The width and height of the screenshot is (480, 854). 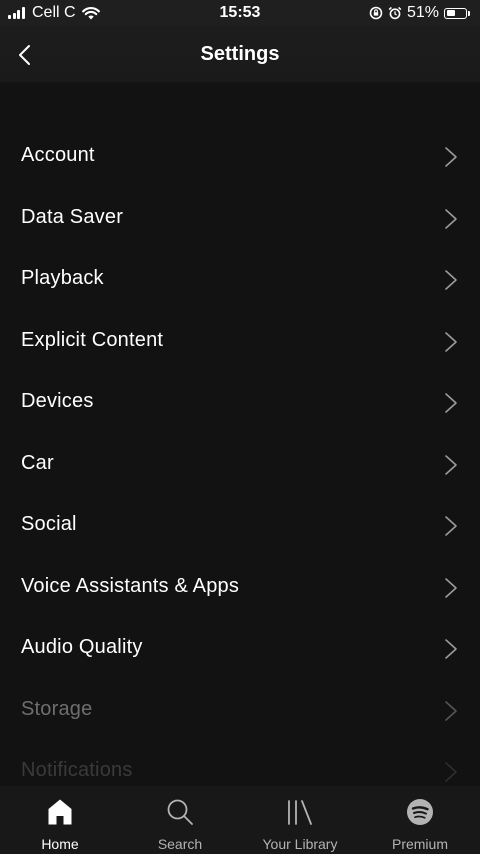 What do you see at coordinates (300, 844) in the screenshot?
I see `tab-label: Your Library` at bounding box center [300, 844].